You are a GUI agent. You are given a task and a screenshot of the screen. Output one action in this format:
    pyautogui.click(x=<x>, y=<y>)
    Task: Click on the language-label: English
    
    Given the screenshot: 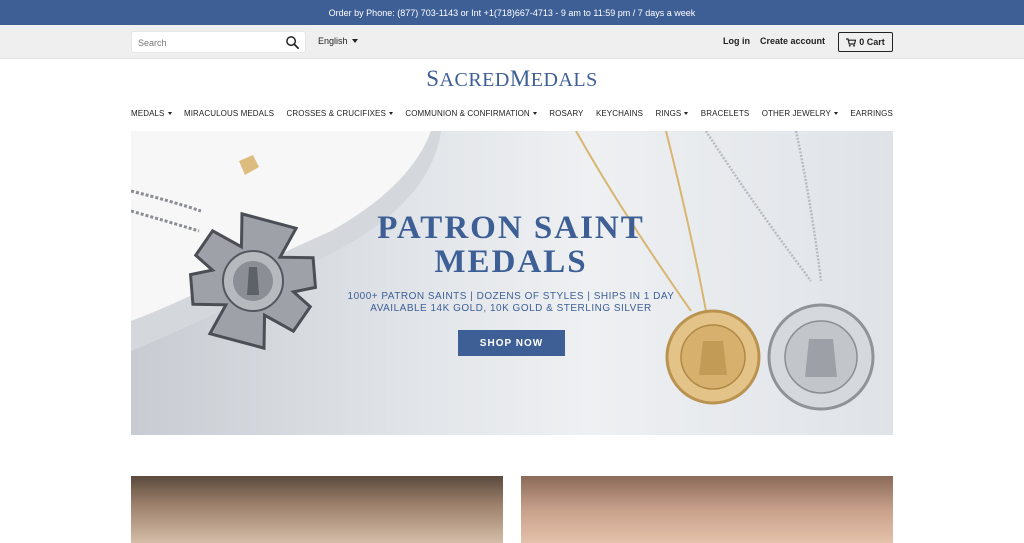 What is the action you would take?
    pyautogui.click(x=333, y=41)
    